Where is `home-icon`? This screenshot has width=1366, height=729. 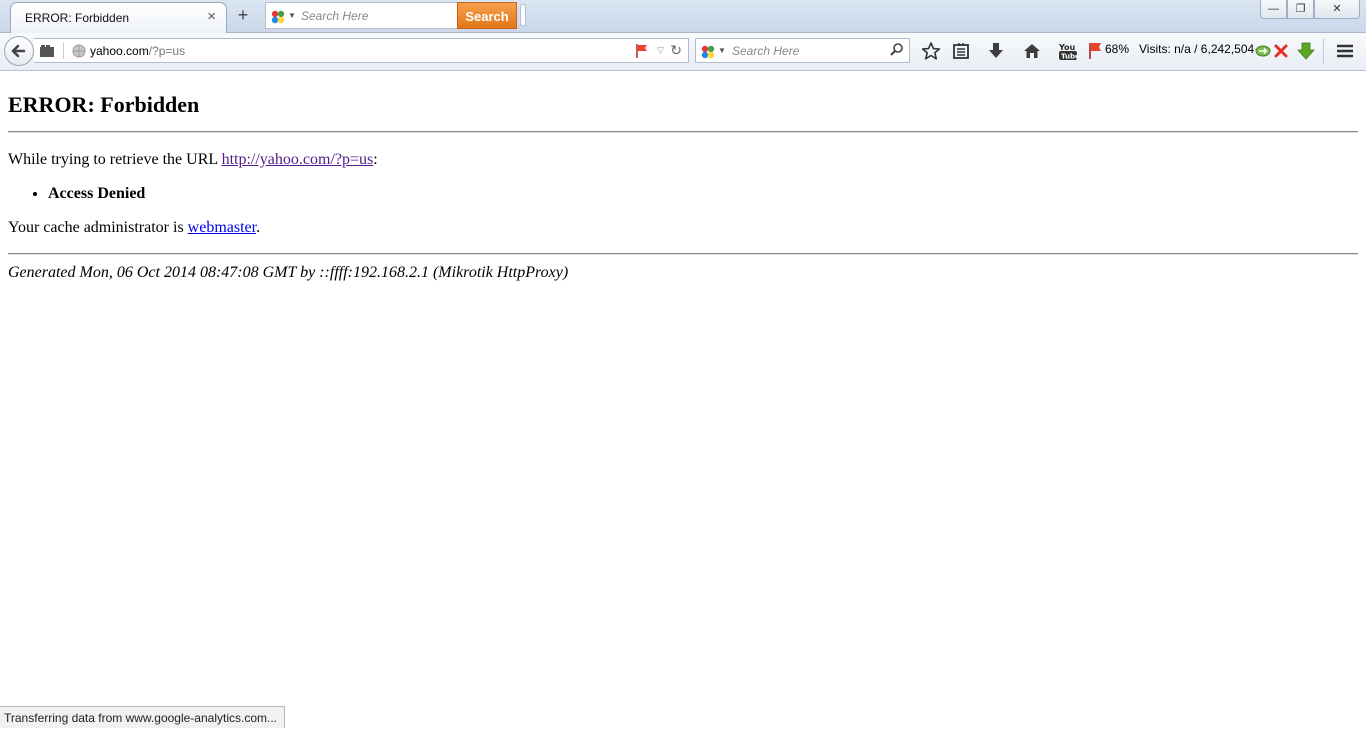 home-icon is located at coordinates (1032, 51).